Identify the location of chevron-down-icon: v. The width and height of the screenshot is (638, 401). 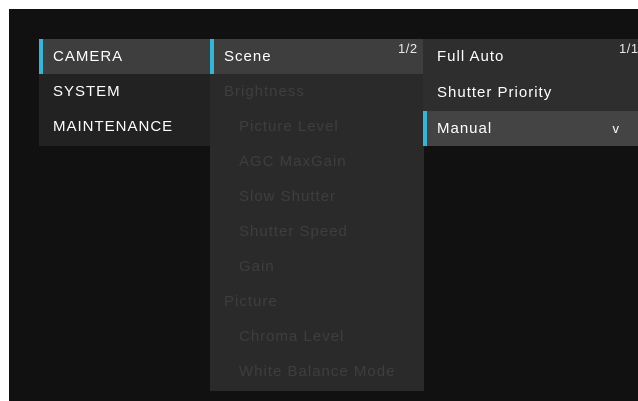
(616, 128).